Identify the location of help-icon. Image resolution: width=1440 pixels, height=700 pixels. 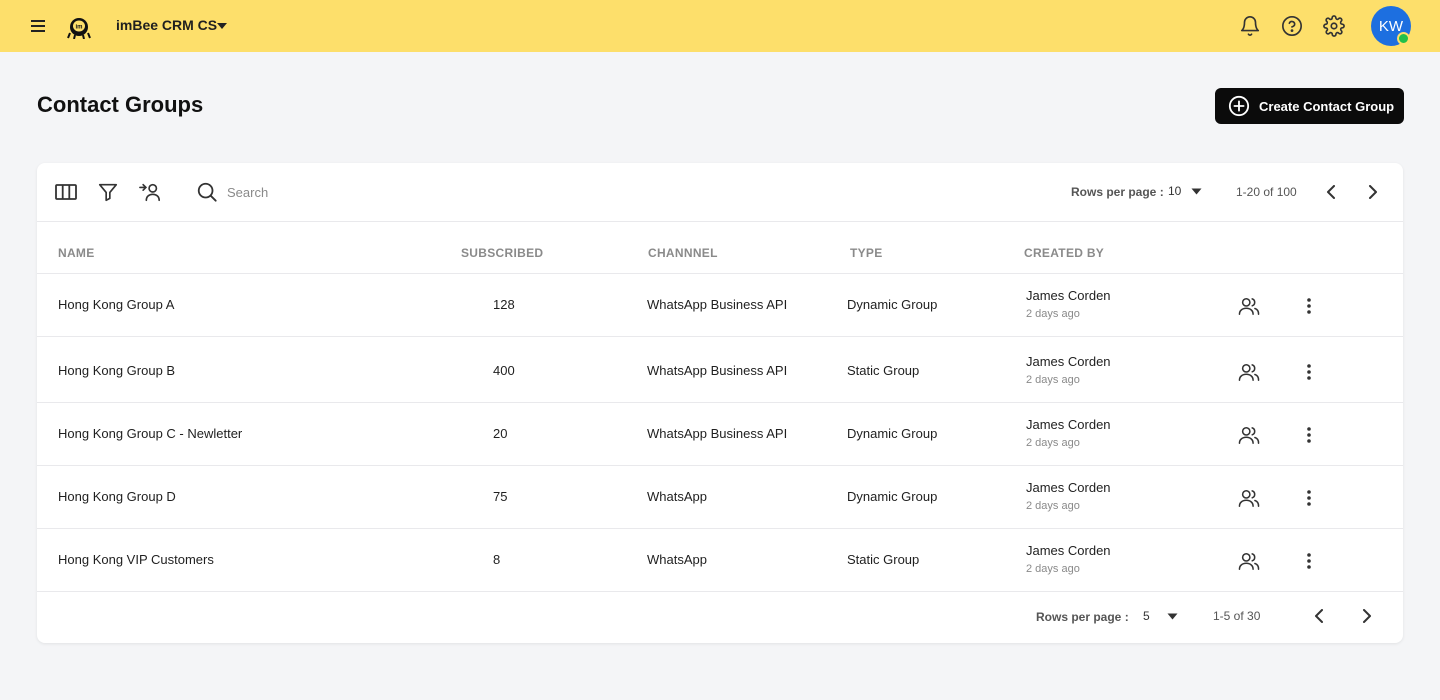
(1292, 26).